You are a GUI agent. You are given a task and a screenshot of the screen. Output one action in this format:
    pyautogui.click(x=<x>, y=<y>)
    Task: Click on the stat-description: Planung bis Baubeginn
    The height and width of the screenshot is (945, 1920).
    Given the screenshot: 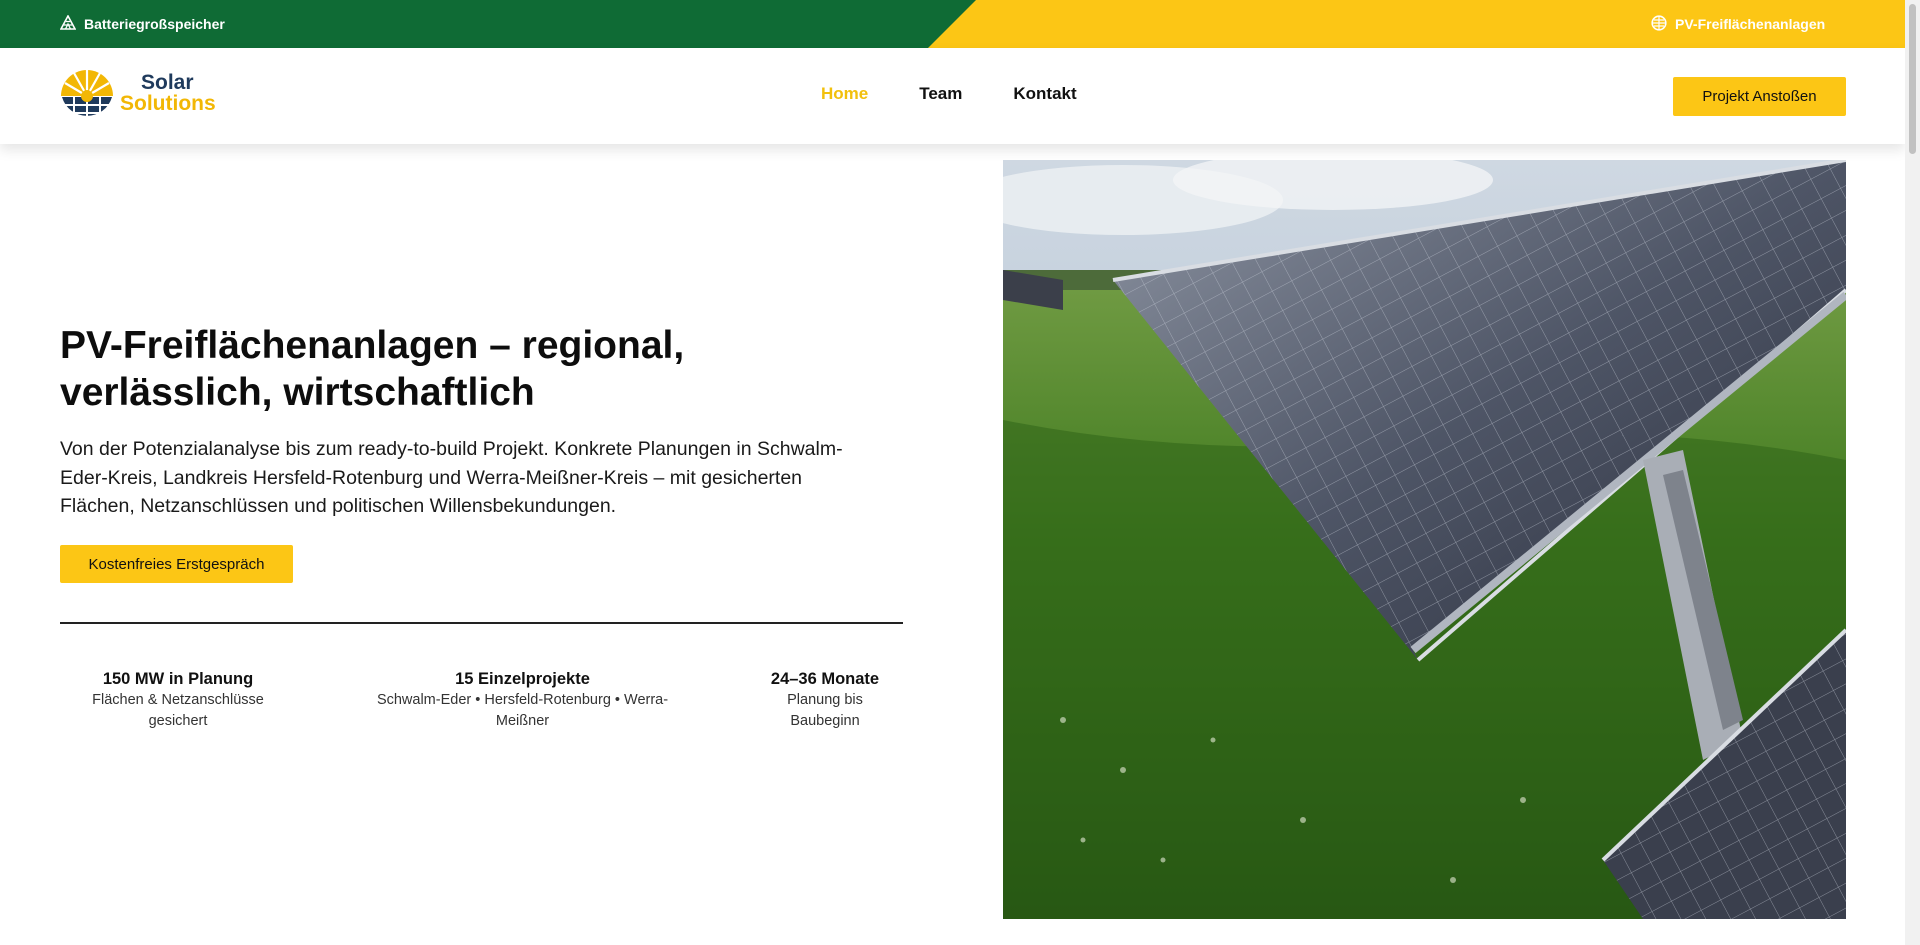 What is the action you would take?
    pyautogui.click(x=825, y=710)
    